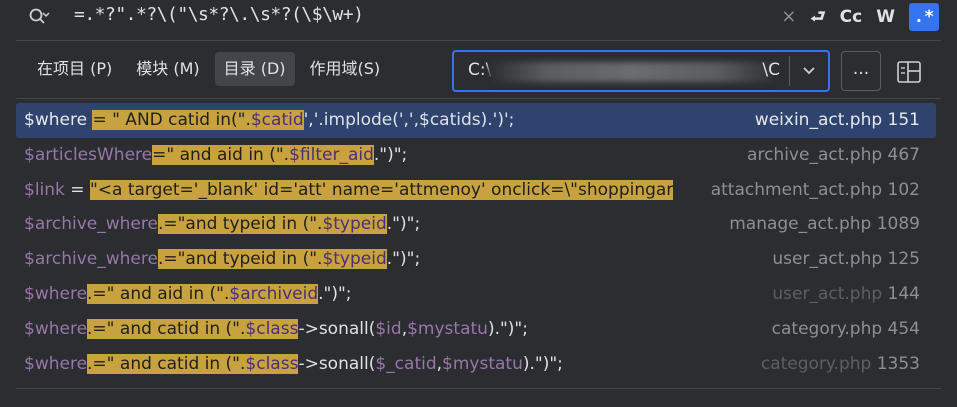 This screenshot has height=407, width=957. Describe the element at coordinates (809, 71) in the screenshot. I see `chevron-down-icon` at that location.